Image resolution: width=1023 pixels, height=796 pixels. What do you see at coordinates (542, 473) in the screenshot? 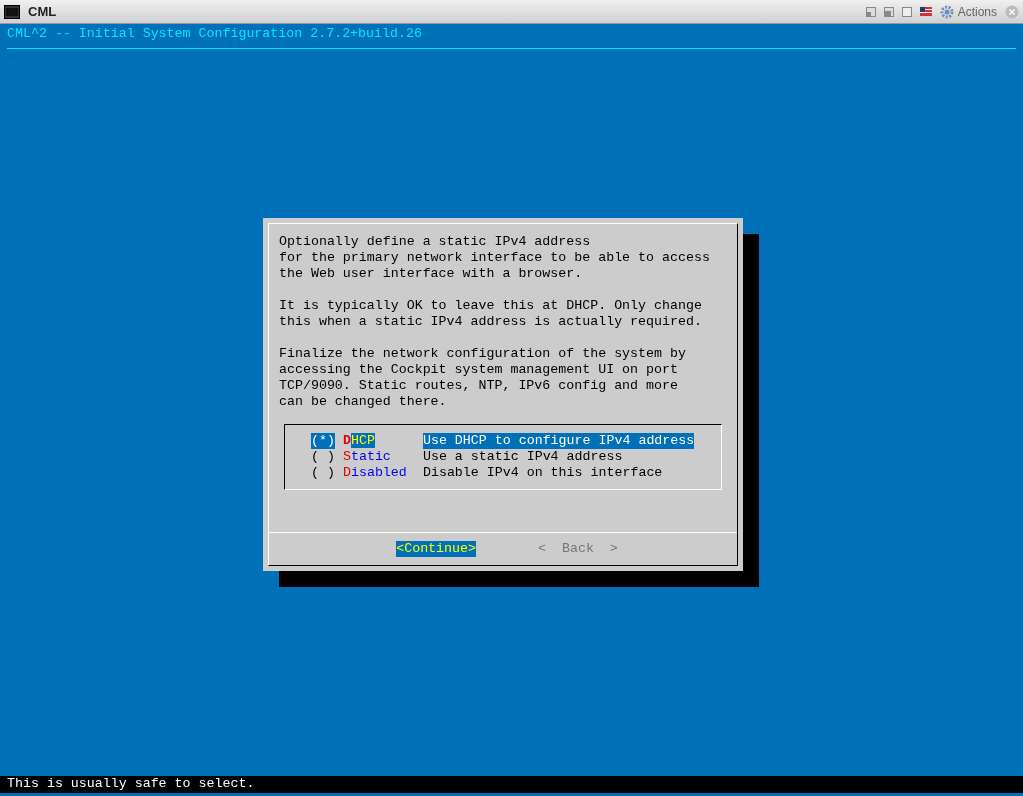
I see `option-description: Disable IPv4 on this interface` at bounding box center [542, 473].